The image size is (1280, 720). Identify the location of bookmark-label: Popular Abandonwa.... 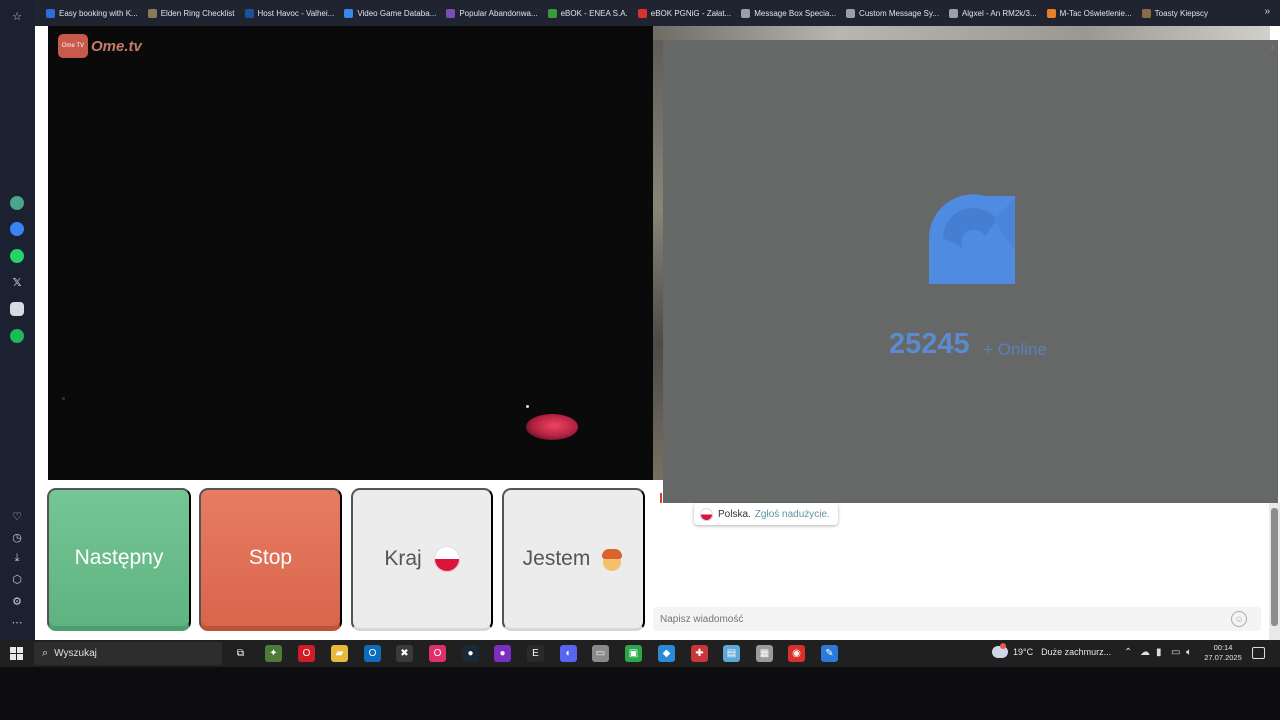
(498, 13).